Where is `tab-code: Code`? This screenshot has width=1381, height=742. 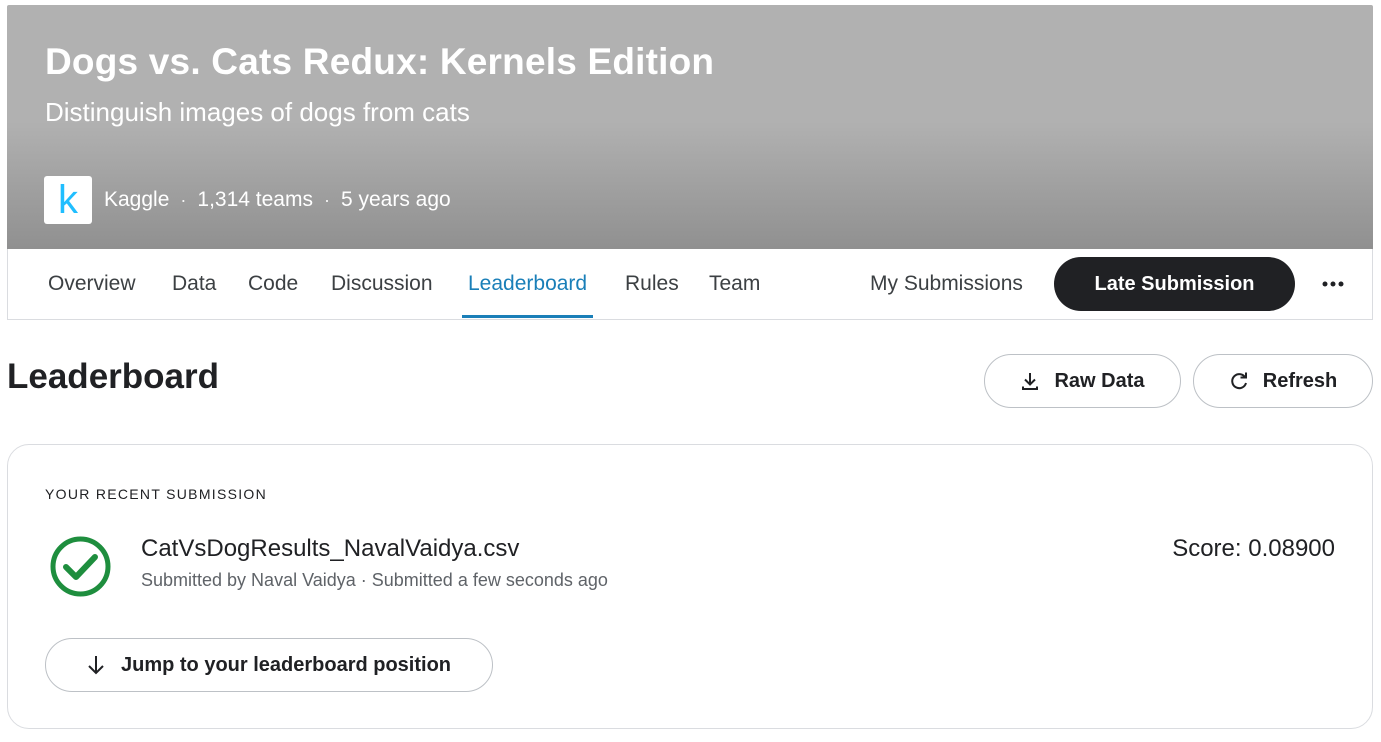 tab-code: Code is located at coordinates (273, 284).